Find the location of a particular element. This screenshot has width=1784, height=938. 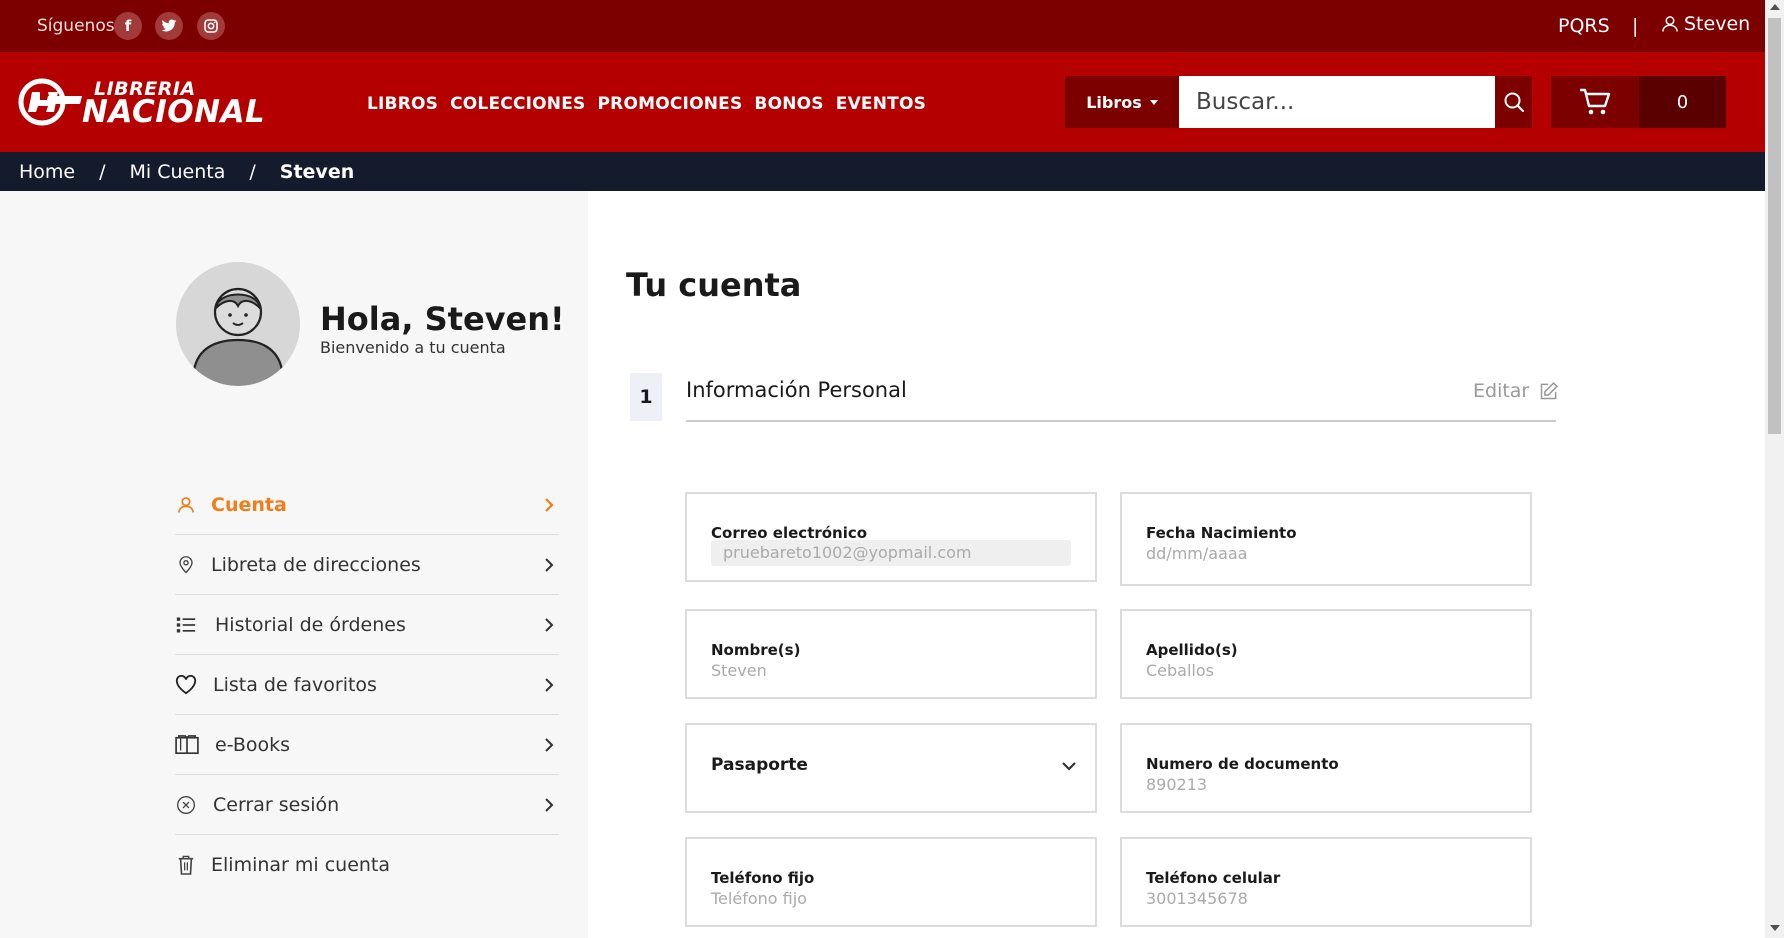

pqrs-link: PQRS is located at coordinates (1584, 26).